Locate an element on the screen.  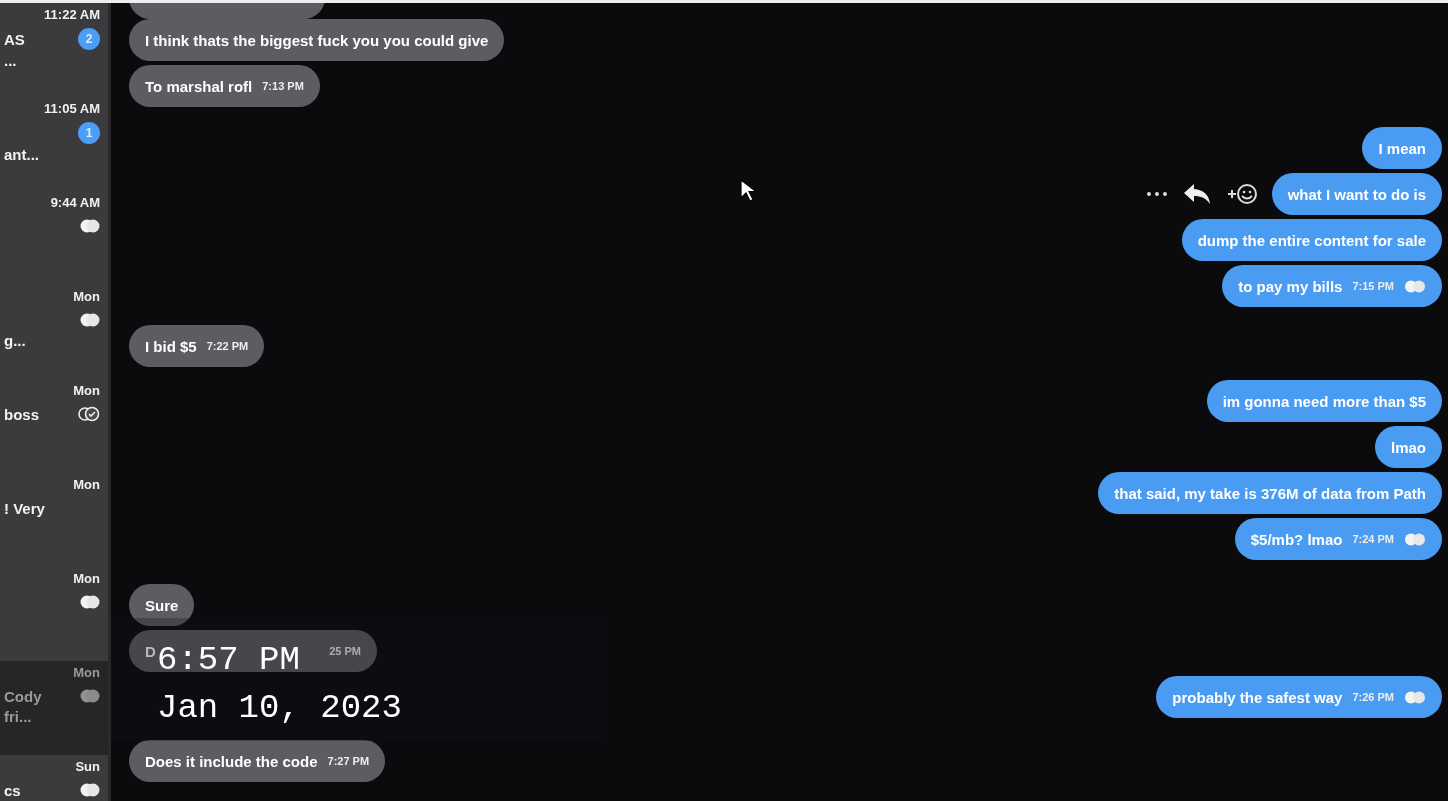
message-text: what I want to do is is located at coordinates (1356, 194).